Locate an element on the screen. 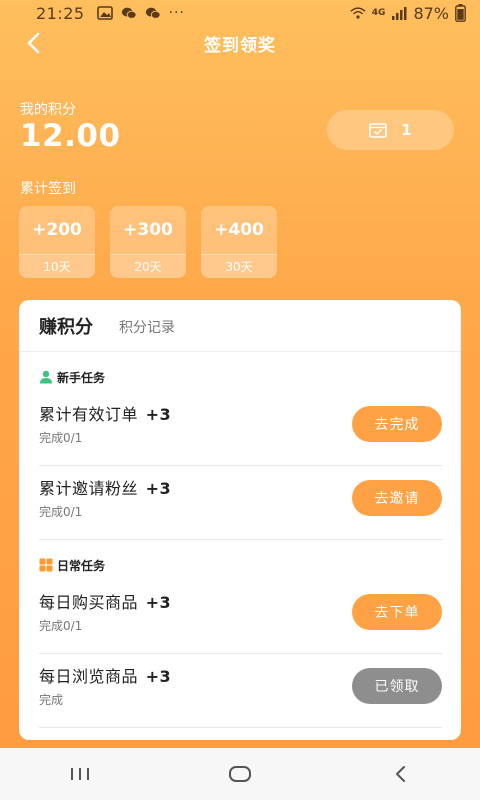 The image size is (480, 800). place-order-button: 去下单 is located at coordinates (397, 612).